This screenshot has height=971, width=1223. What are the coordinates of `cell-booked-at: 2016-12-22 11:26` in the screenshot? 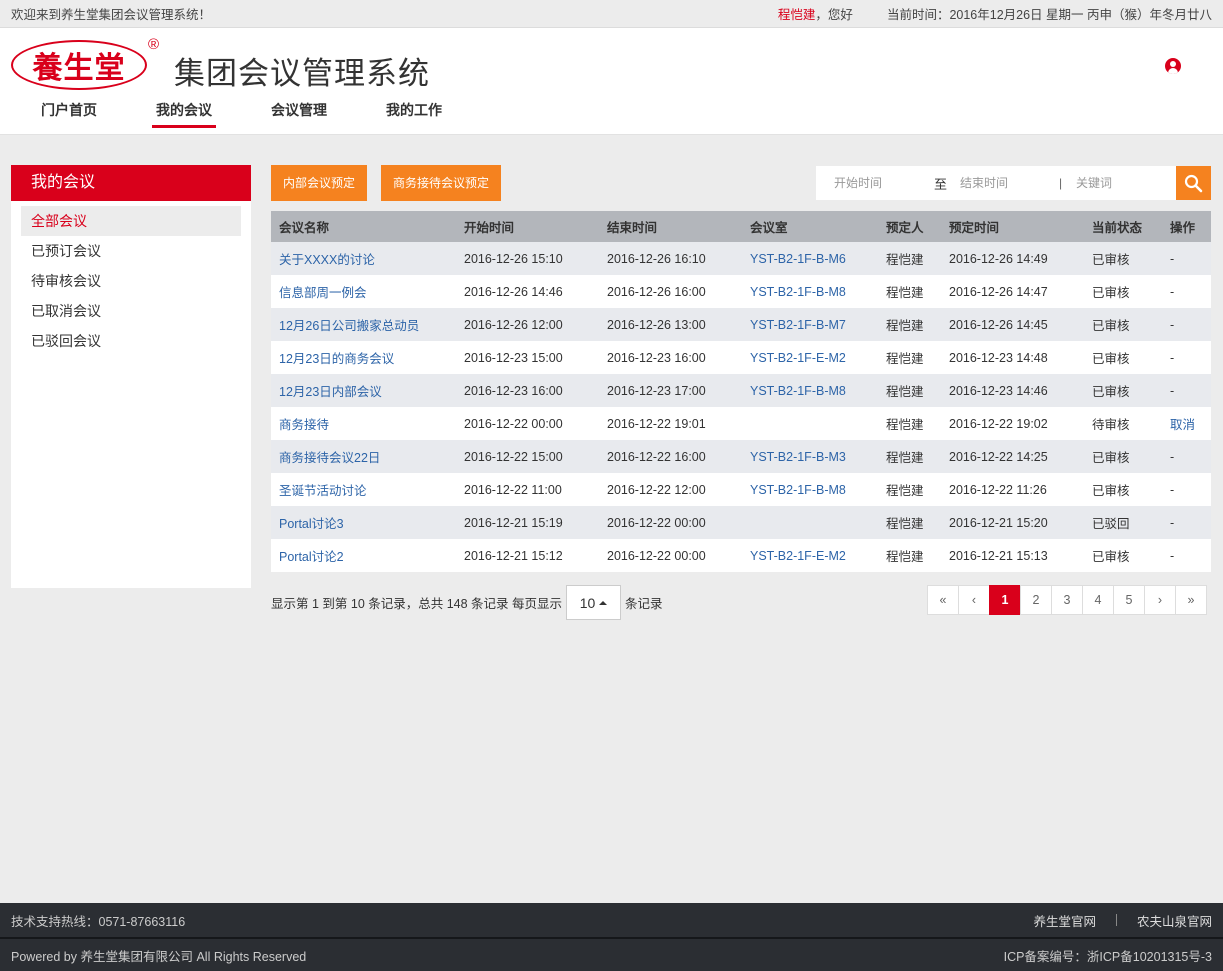 It's located at (998, 489).